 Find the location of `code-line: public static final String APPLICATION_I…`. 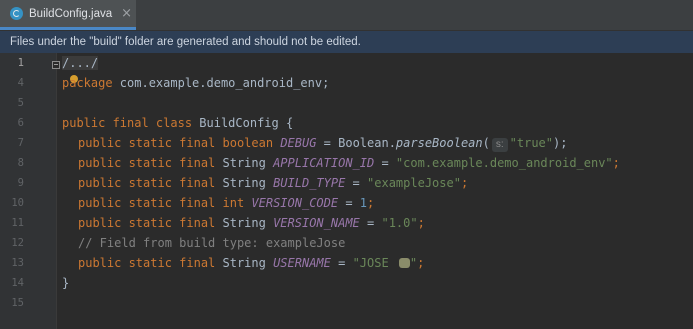

code-line: public static final String APPLICATION_I… is located at coordinates (341, 163).